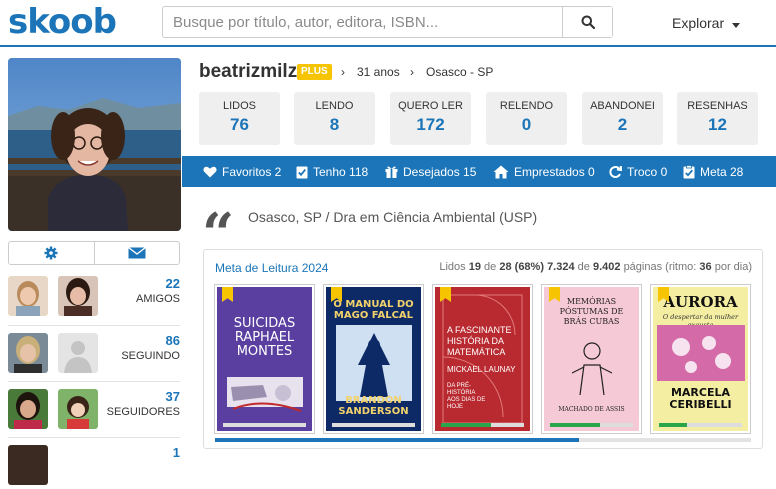 Image resolution: width=776 pixels, height=489 pixels. What do you see at coordinates (717, 118) in the screenshot?
I see `stat-reviews: RESENHAS 12` at bounding box center [717, 118].